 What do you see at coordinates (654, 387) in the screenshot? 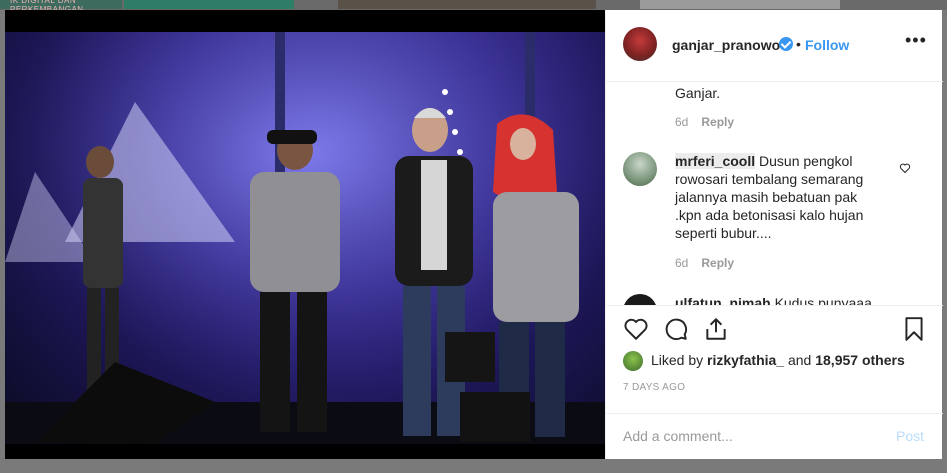
I see `post-date: 7 DAYS AGO` at bounding box center [654, 387].